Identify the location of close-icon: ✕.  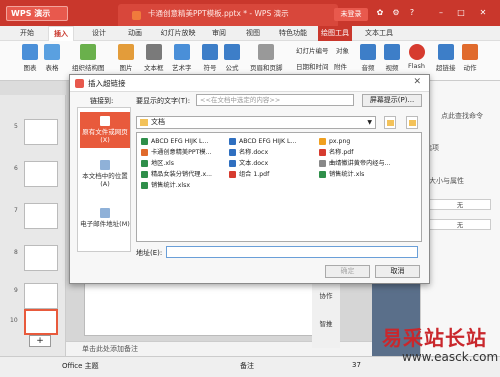
(417, 82).